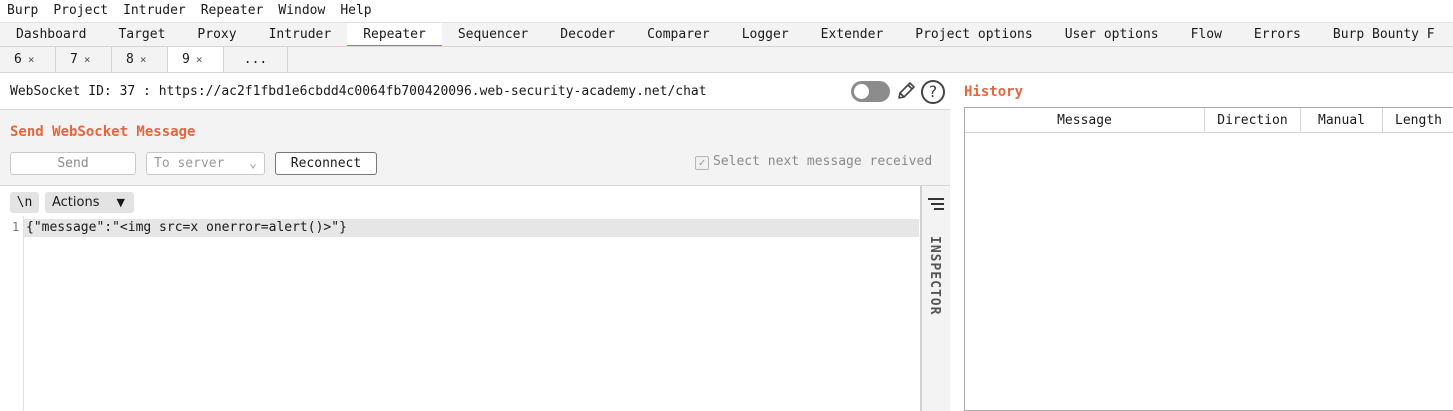 The width and height of the screenshot is (1453, 411). What do you see at coordinates (936, 204) in the screenshot?
I see `inspector-menu-icon` at bounding box center [936, 204].